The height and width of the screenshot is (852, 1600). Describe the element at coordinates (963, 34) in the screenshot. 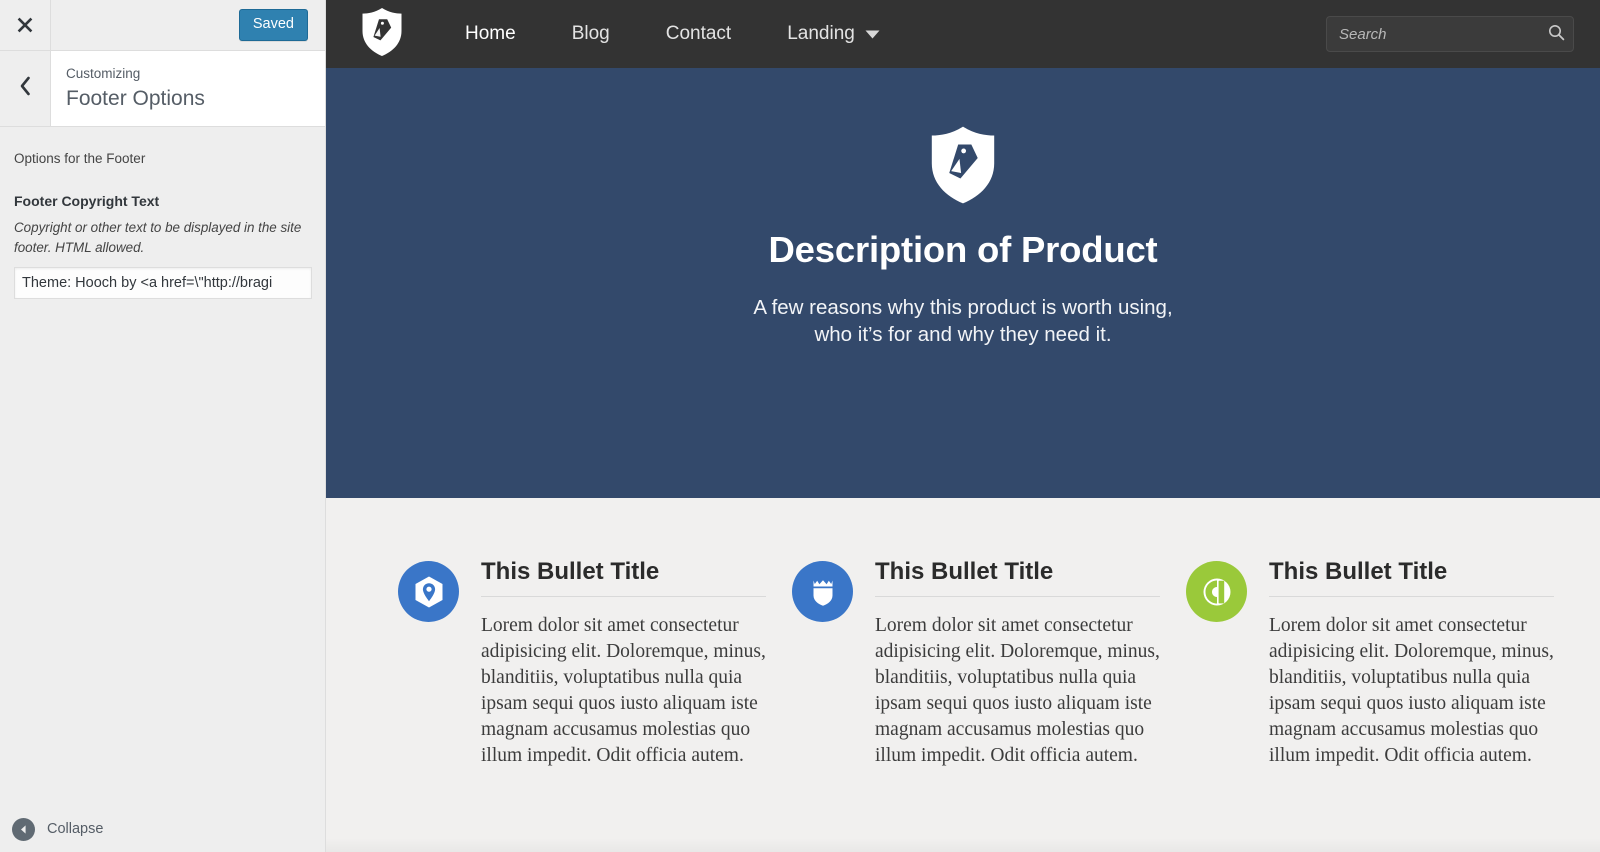

I see `site-navbar: Home Blog Contact Landing` at that location.